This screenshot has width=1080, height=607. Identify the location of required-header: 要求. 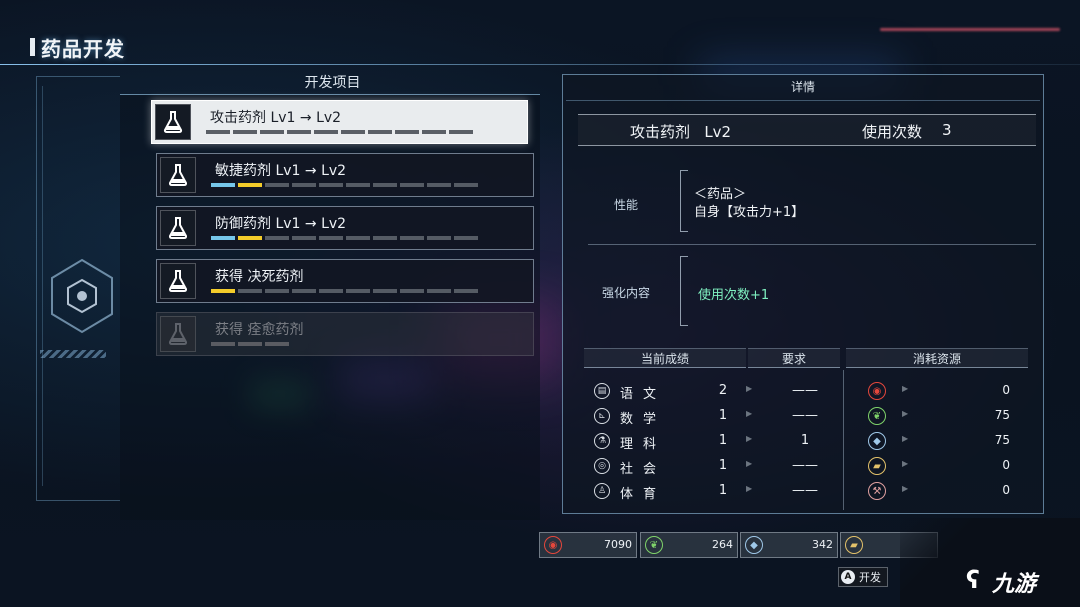
(794, 358).